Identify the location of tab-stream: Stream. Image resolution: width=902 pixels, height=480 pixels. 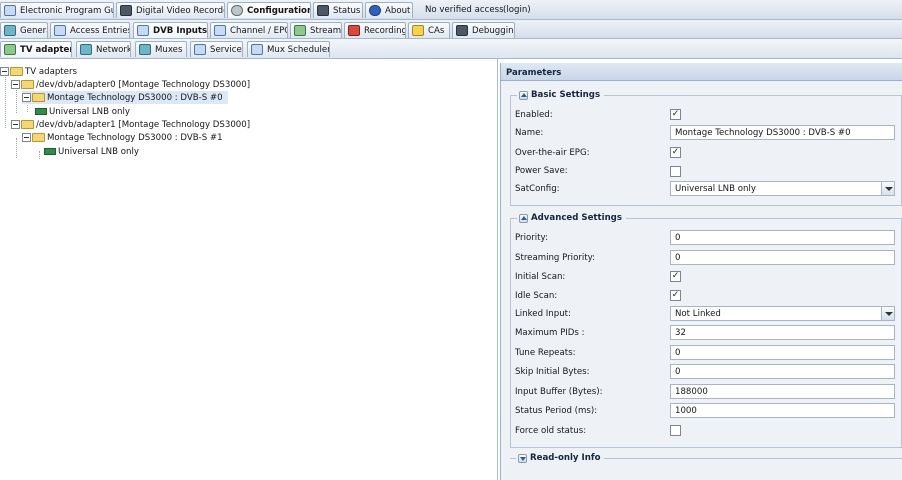
(316, 30).